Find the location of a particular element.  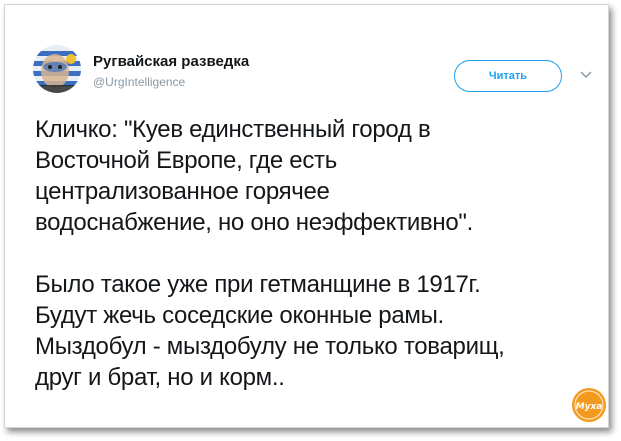

chevron-down-icon is located at coordinates (586, 73).